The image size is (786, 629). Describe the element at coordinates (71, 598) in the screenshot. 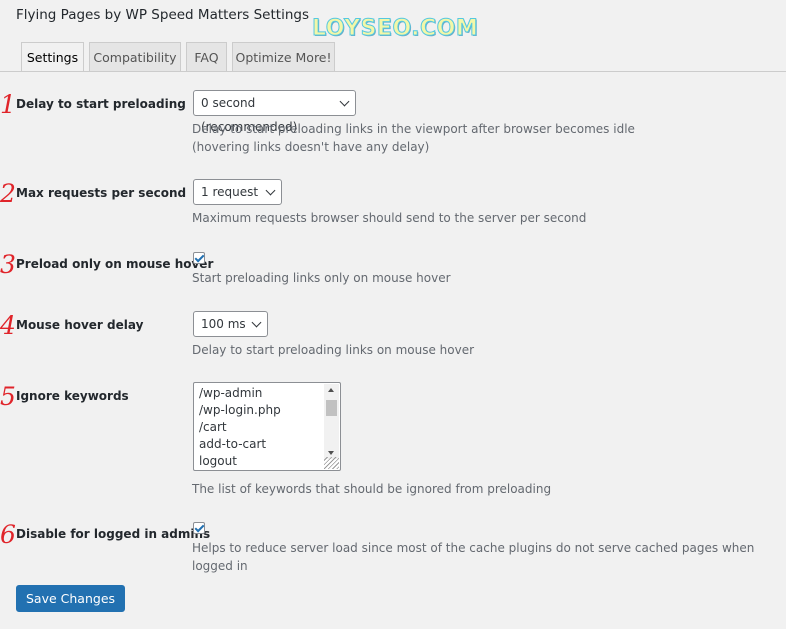

I see `save-changes-button: Save Changes` at that location.